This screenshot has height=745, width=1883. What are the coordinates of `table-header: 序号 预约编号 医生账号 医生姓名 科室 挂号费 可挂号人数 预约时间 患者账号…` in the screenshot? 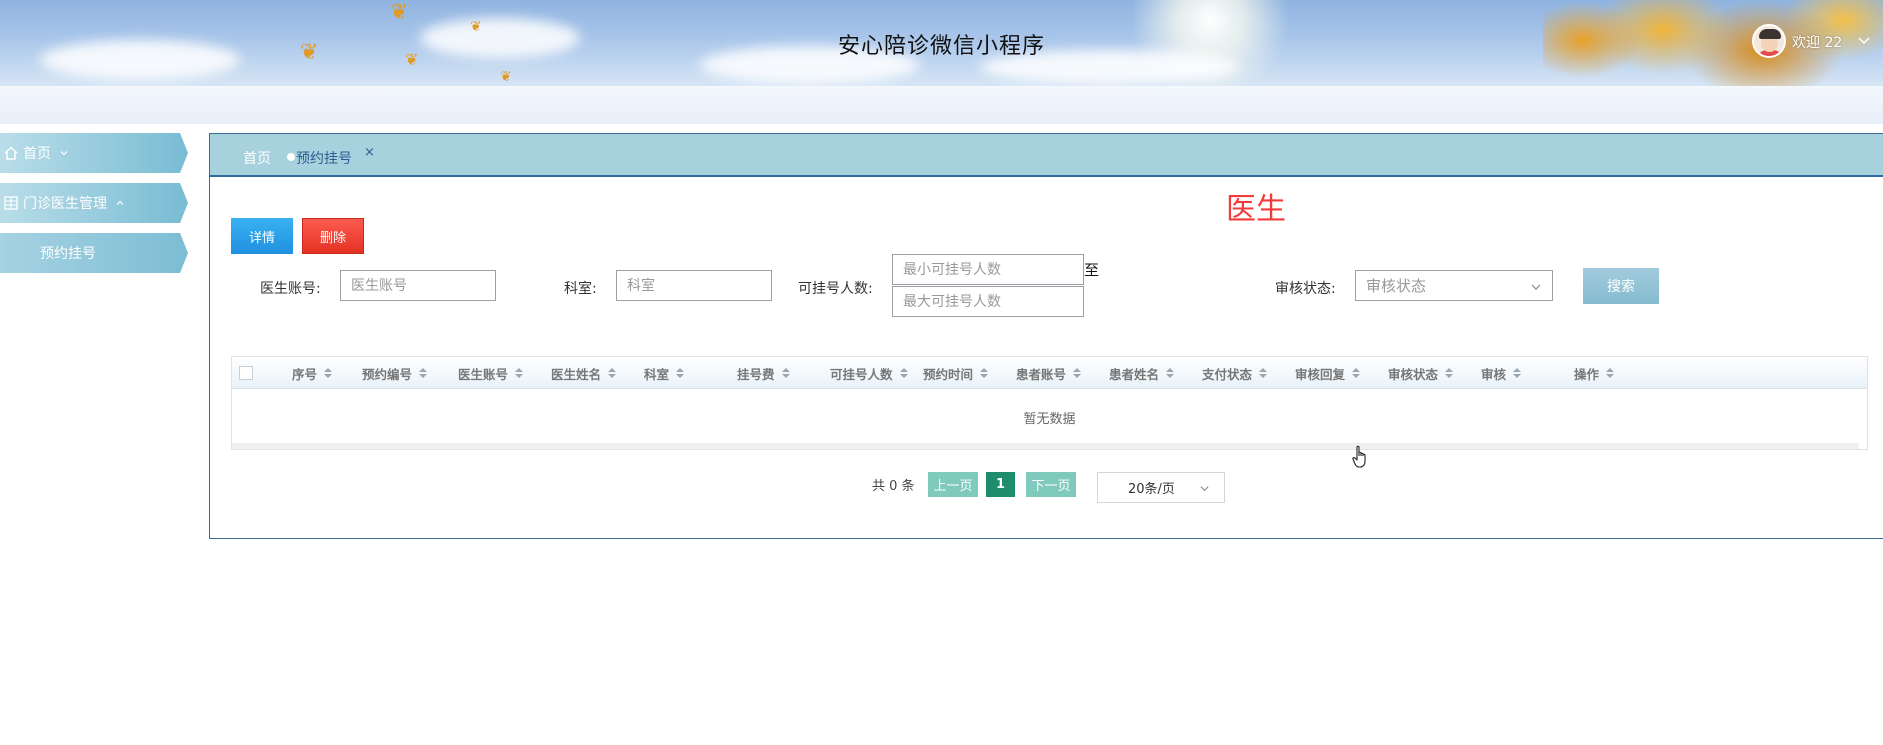 It's located at (1049, 373).